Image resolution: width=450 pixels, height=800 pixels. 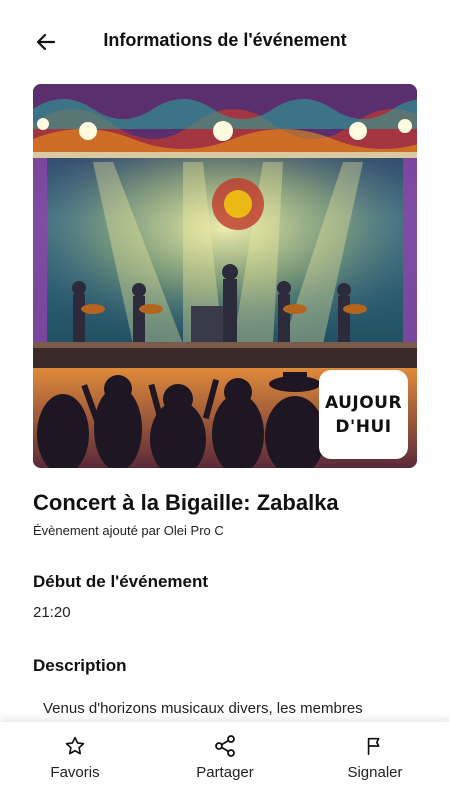 What do you see at coordinates (75, 772) in the screenshot?
I see `favorites-label: Favoris` at bounding box center [75, 772].